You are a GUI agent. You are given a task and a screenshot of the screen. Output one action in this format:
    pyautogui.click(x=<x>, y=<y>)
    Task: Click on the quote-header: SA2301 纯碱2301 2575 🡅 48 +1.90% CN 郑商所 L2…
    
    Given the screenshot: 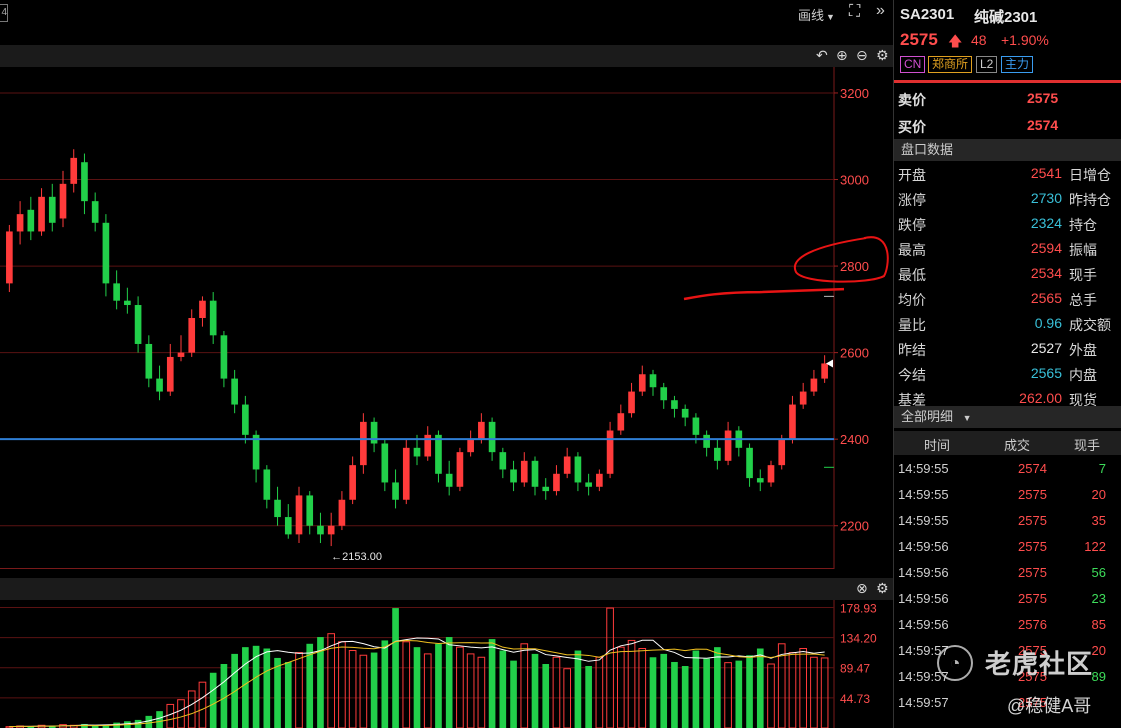 What is the action you would take?
    pyautogui.click(x=1007, y=41)
    